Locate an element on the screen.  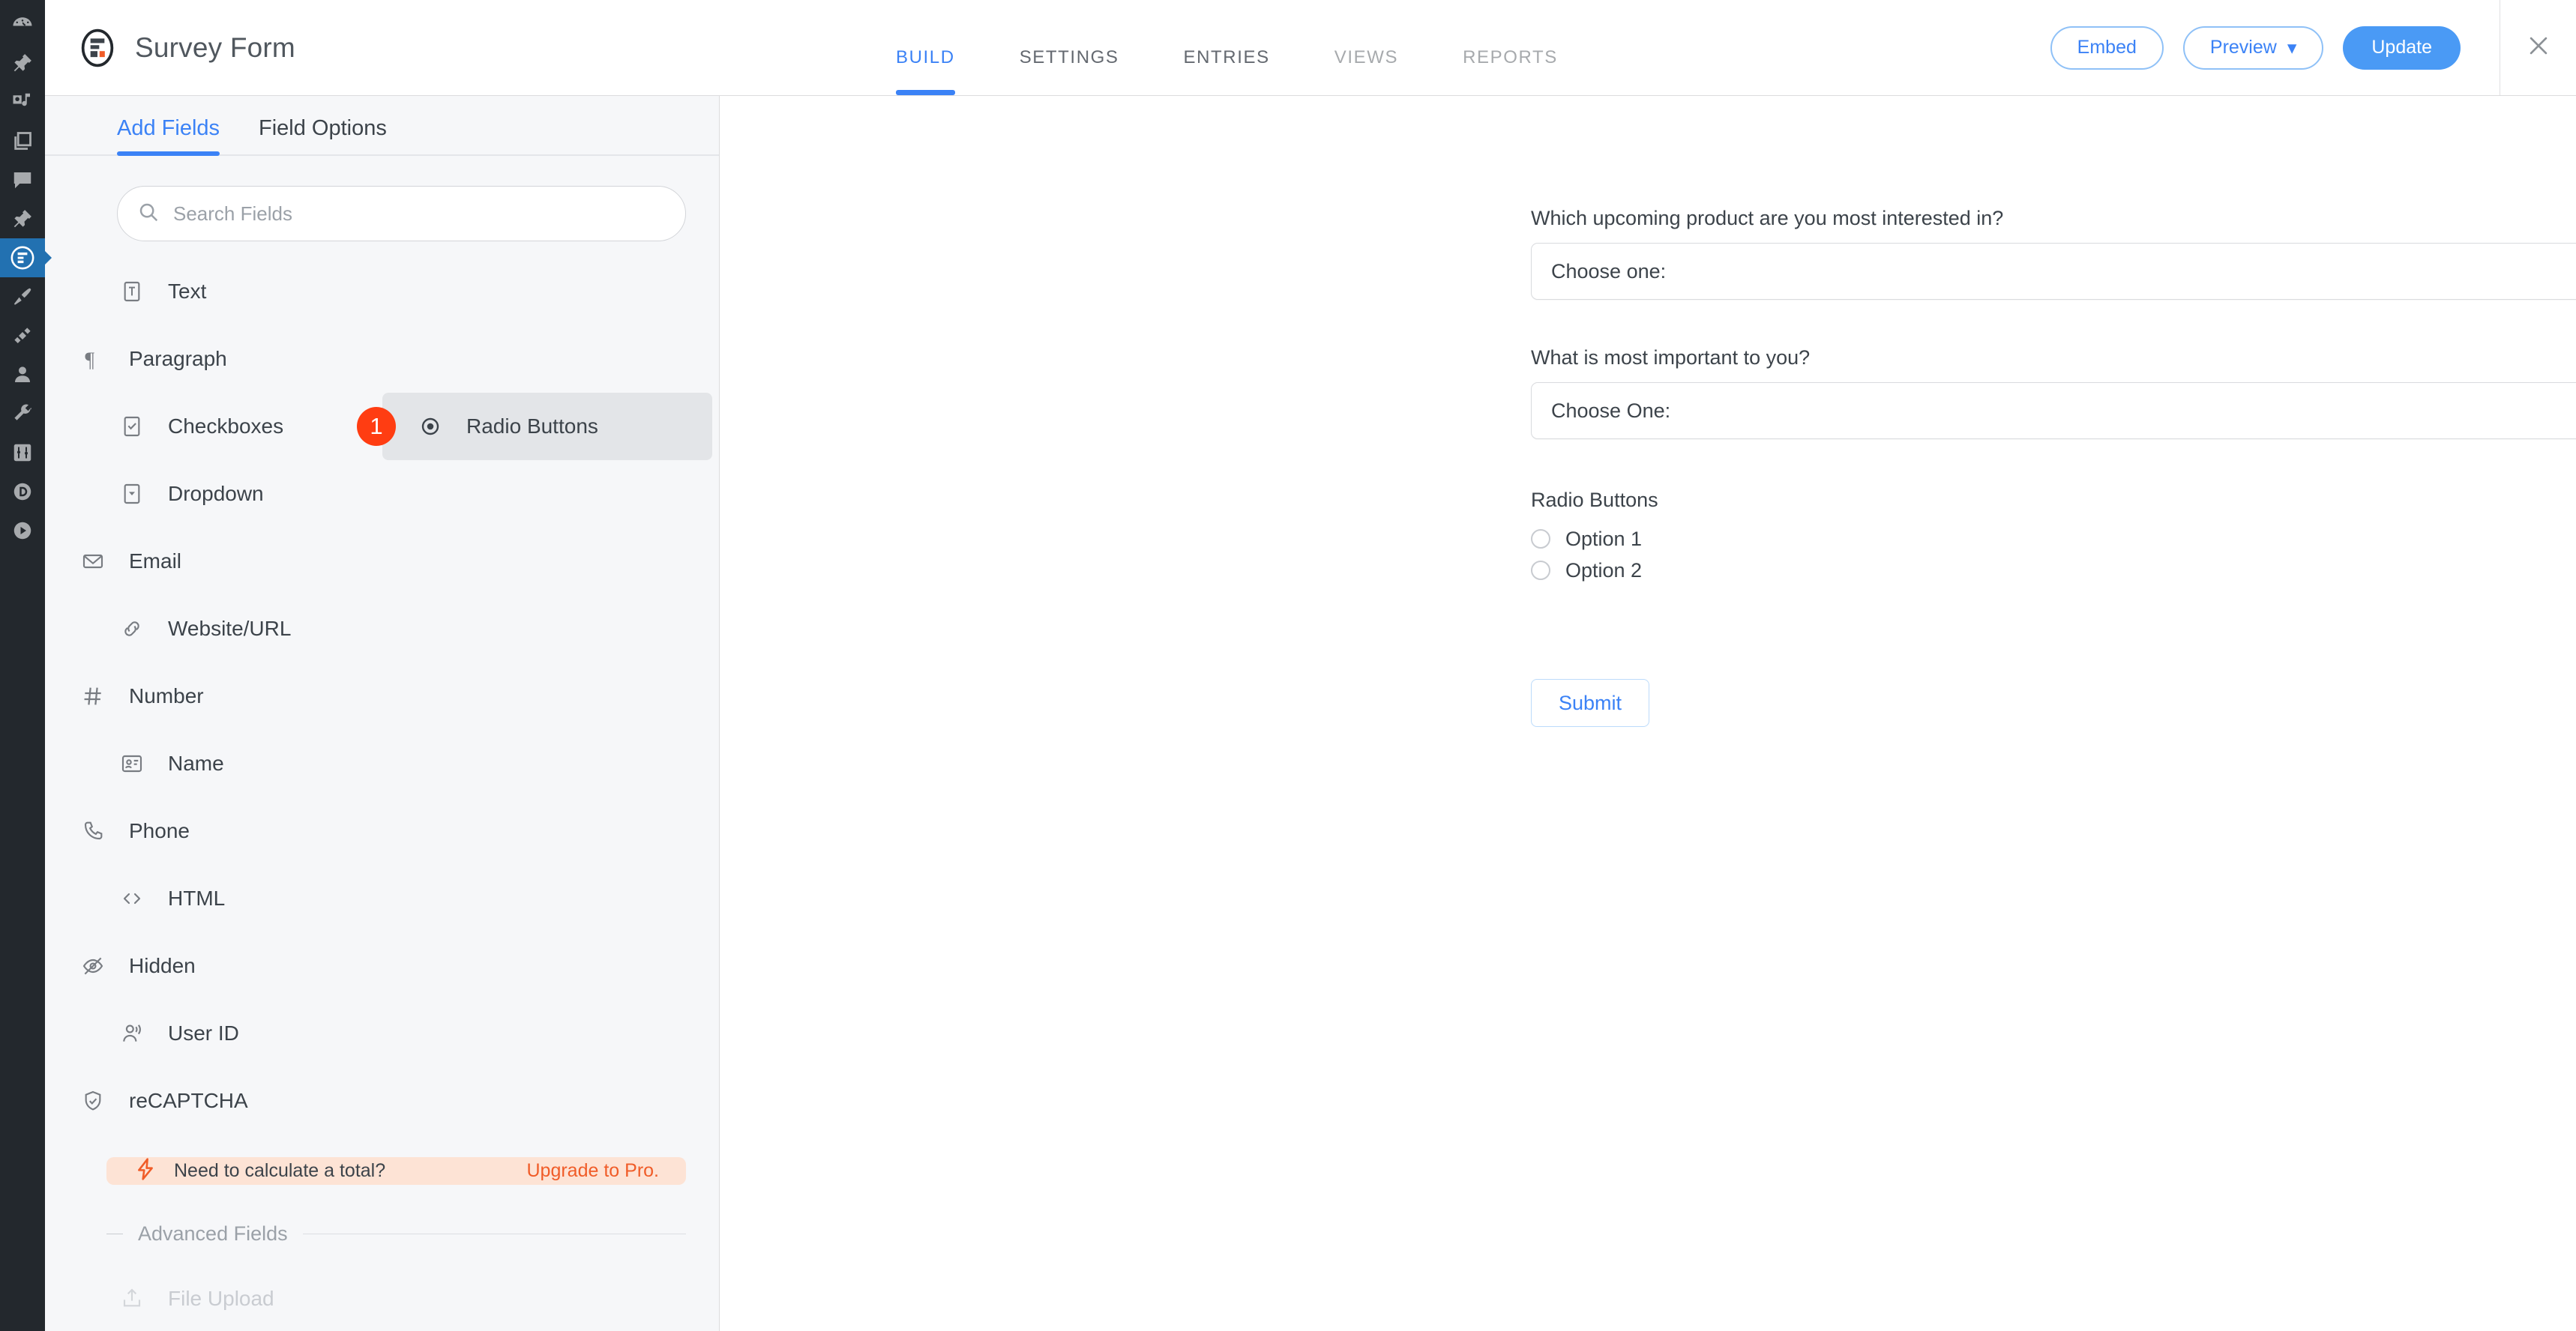
field-label: Radio Buttons is located at coordinates (532, 426).